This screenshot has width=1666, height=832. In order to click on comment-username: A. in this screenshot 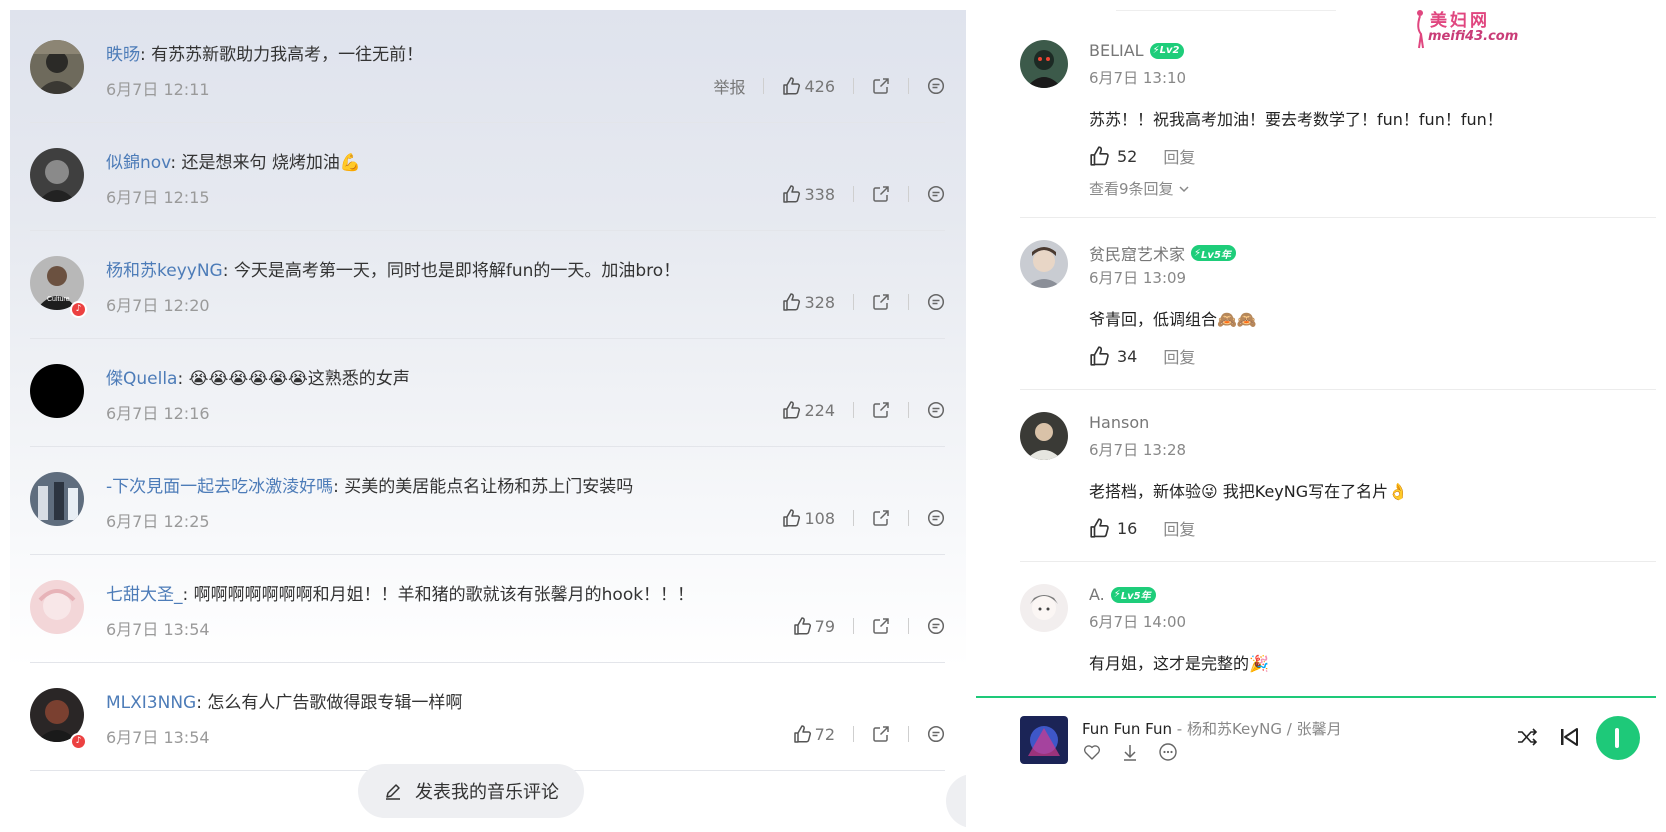, I will do `click(1097, 594)`.